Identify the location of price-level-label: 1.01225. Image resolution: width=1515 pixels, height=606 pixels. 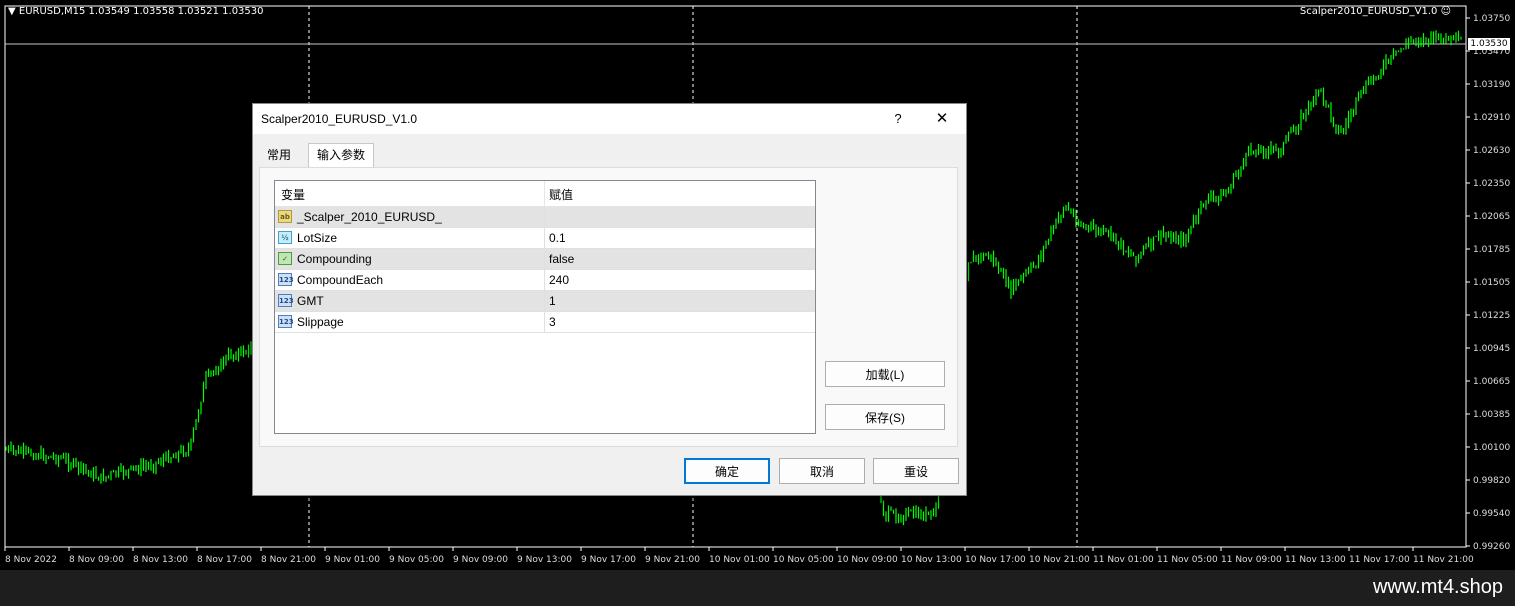
(1491, 316).